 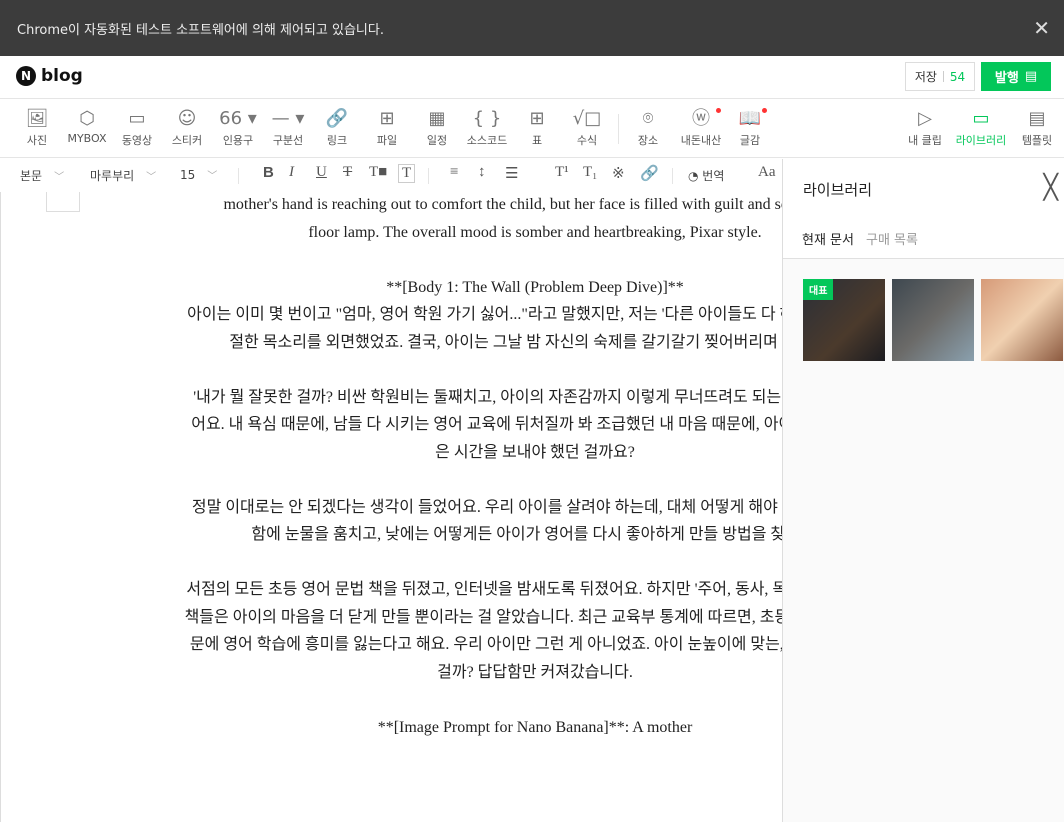 What do you see at coordinates (407, 173) in the screenshot?
I see `text-background-icon: T` at bounding box center [407, 173].